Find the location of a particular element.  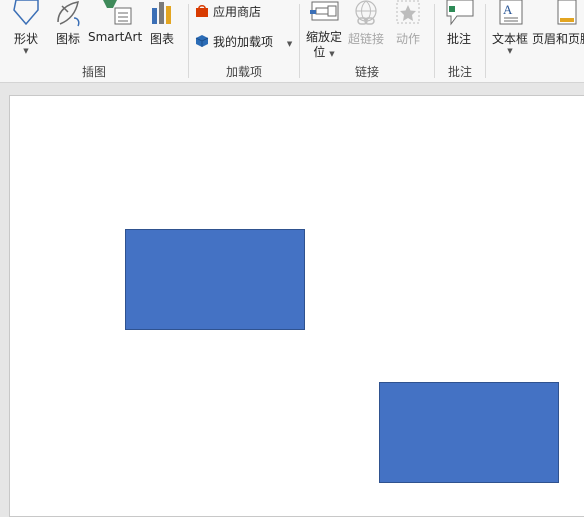

zoom-icon is located at coordinates (324, 11).